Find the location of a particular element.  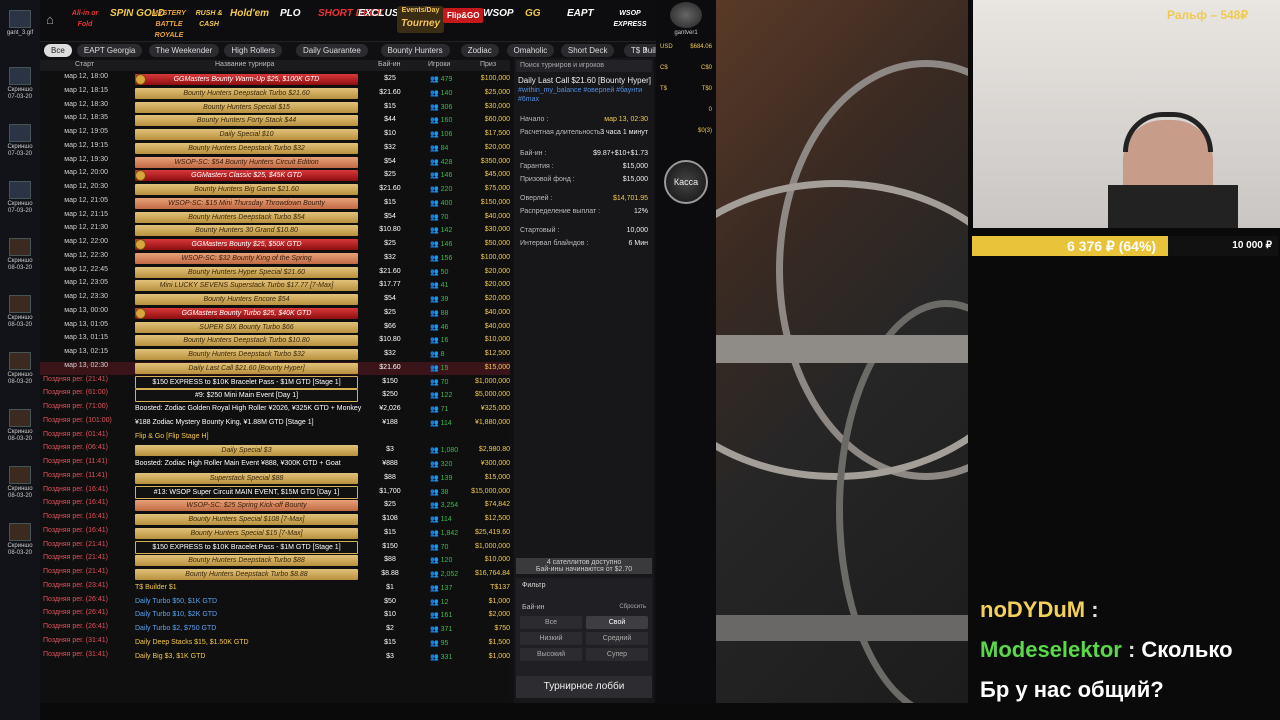

filter-pill: High Rollers is located at coordinates (253, 50).